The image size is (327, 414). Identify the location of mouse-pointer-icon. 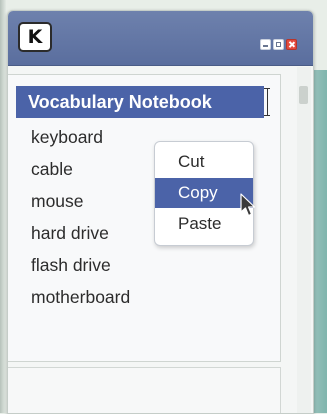
(248, 205).